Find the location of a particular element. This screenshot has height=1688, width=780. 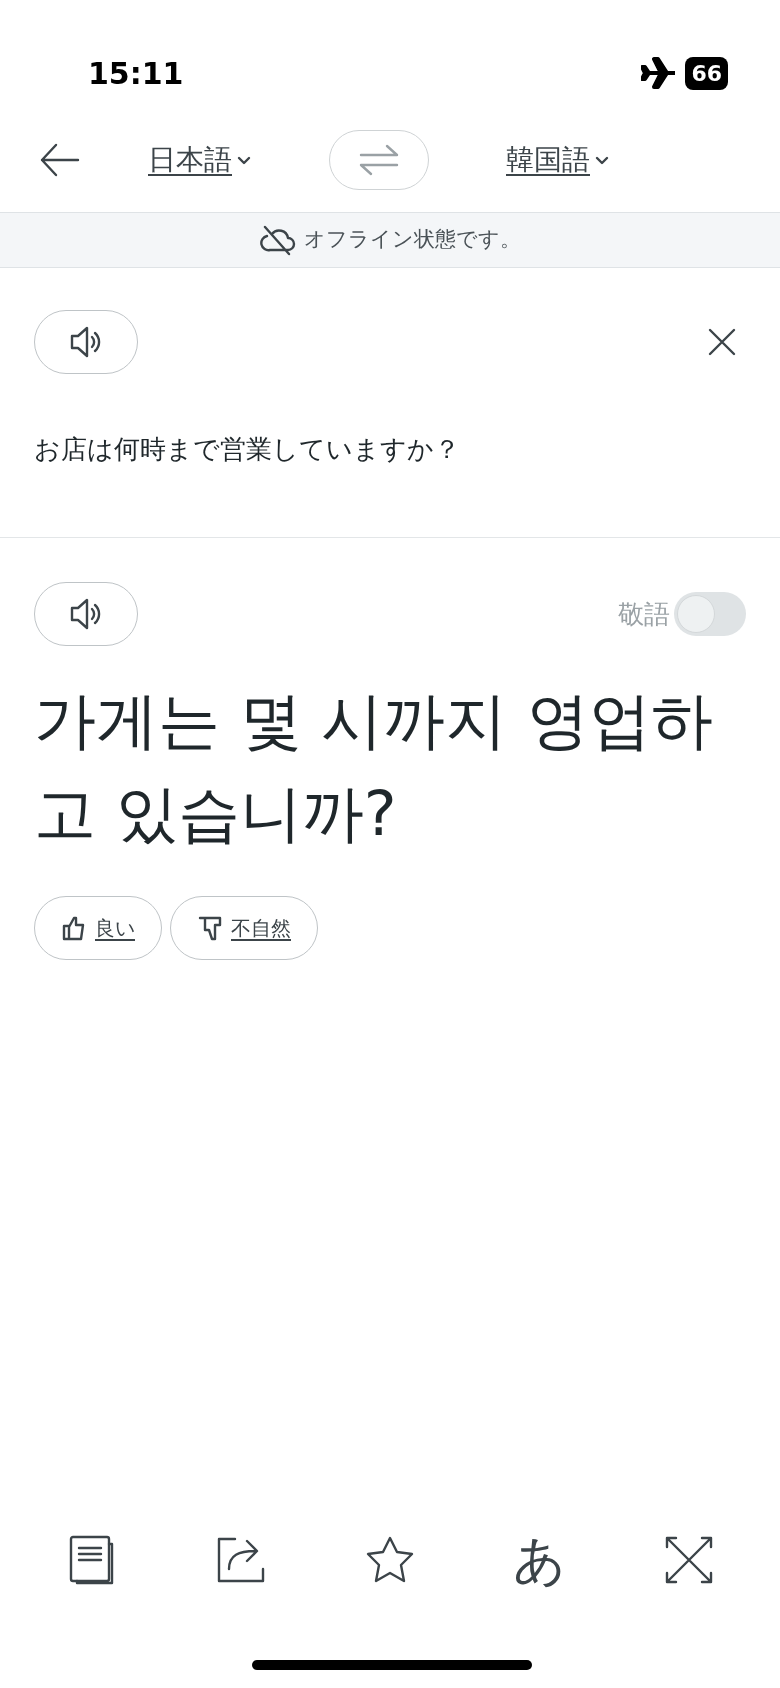

back-arrow-icon is located at coordinates (60, 160).